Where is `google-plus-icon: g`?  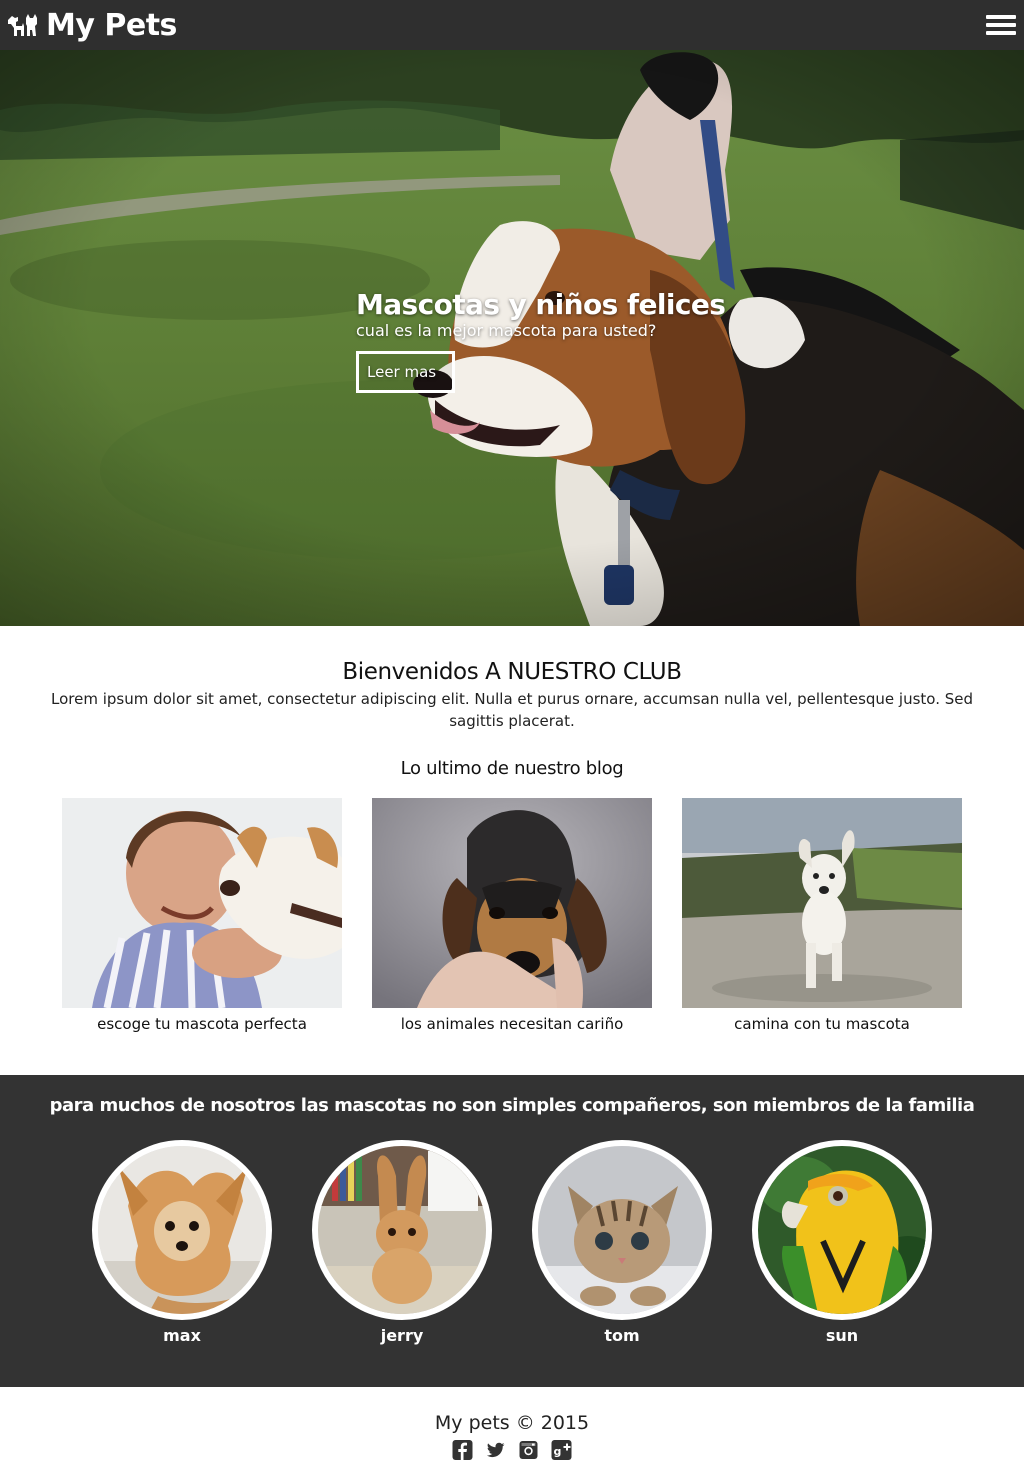 google-plus-icon: g is located at coordinates (561, 1450).